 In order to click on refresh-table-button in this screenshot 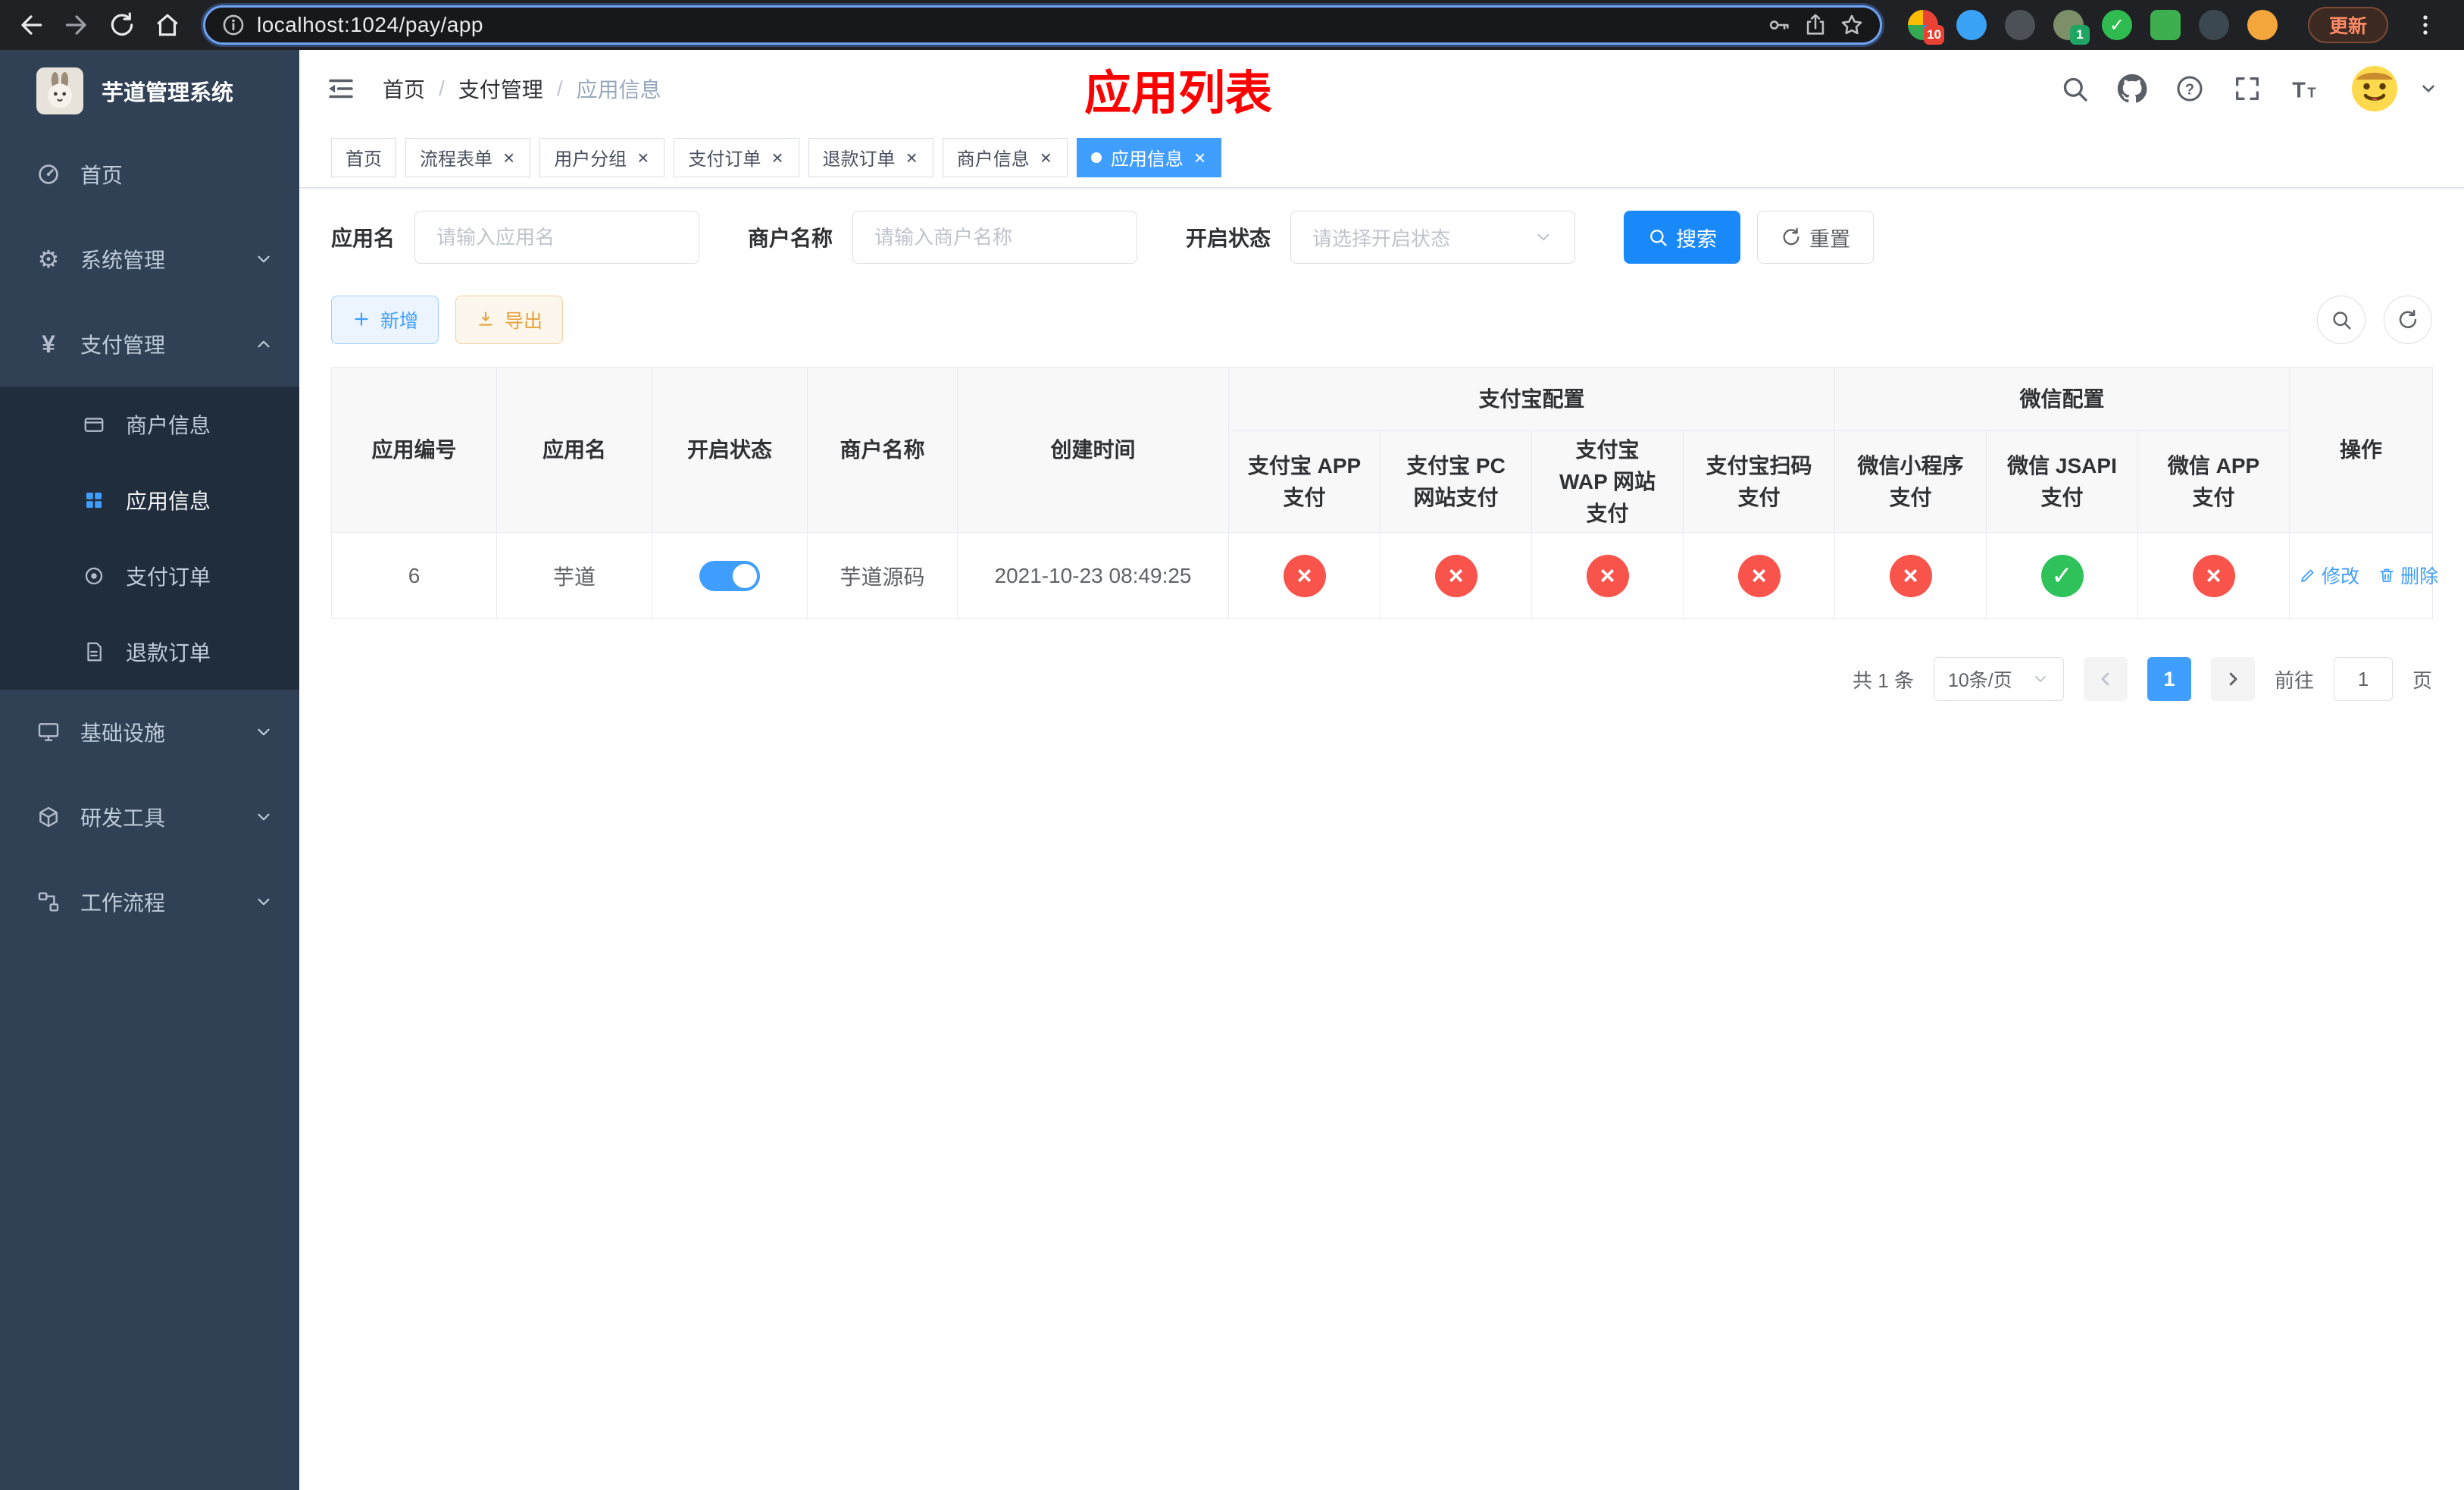, I will do `click(2408, 320)`.